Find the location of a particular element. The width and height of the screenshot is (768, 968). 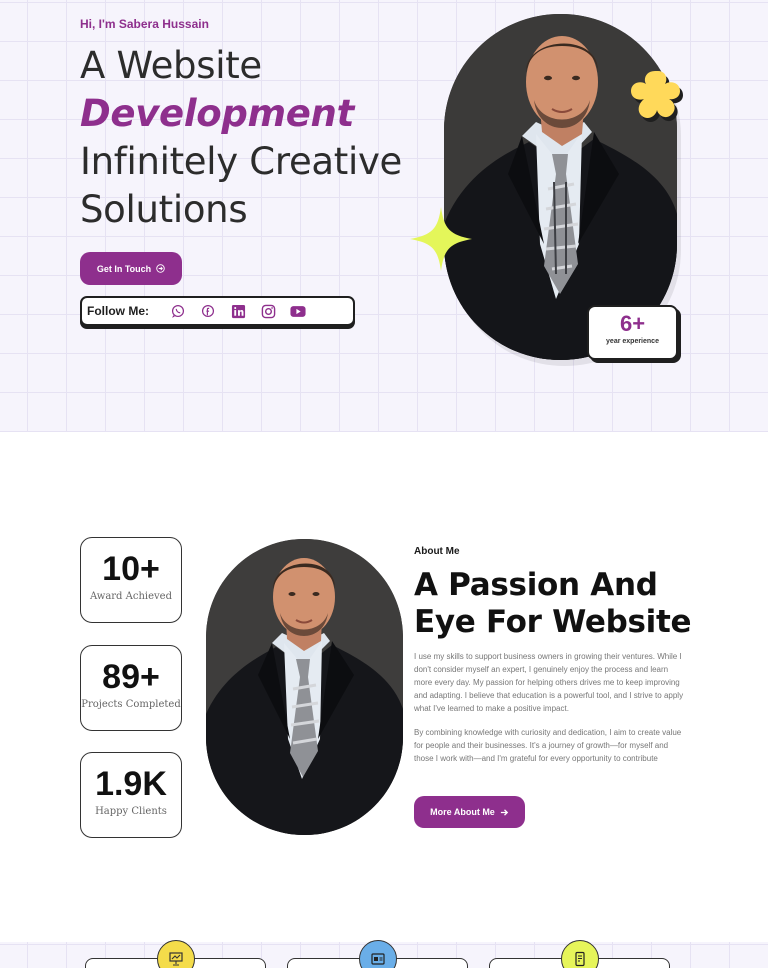

follow-me-bar: Follow Me: is located at coordinates (217, 311).